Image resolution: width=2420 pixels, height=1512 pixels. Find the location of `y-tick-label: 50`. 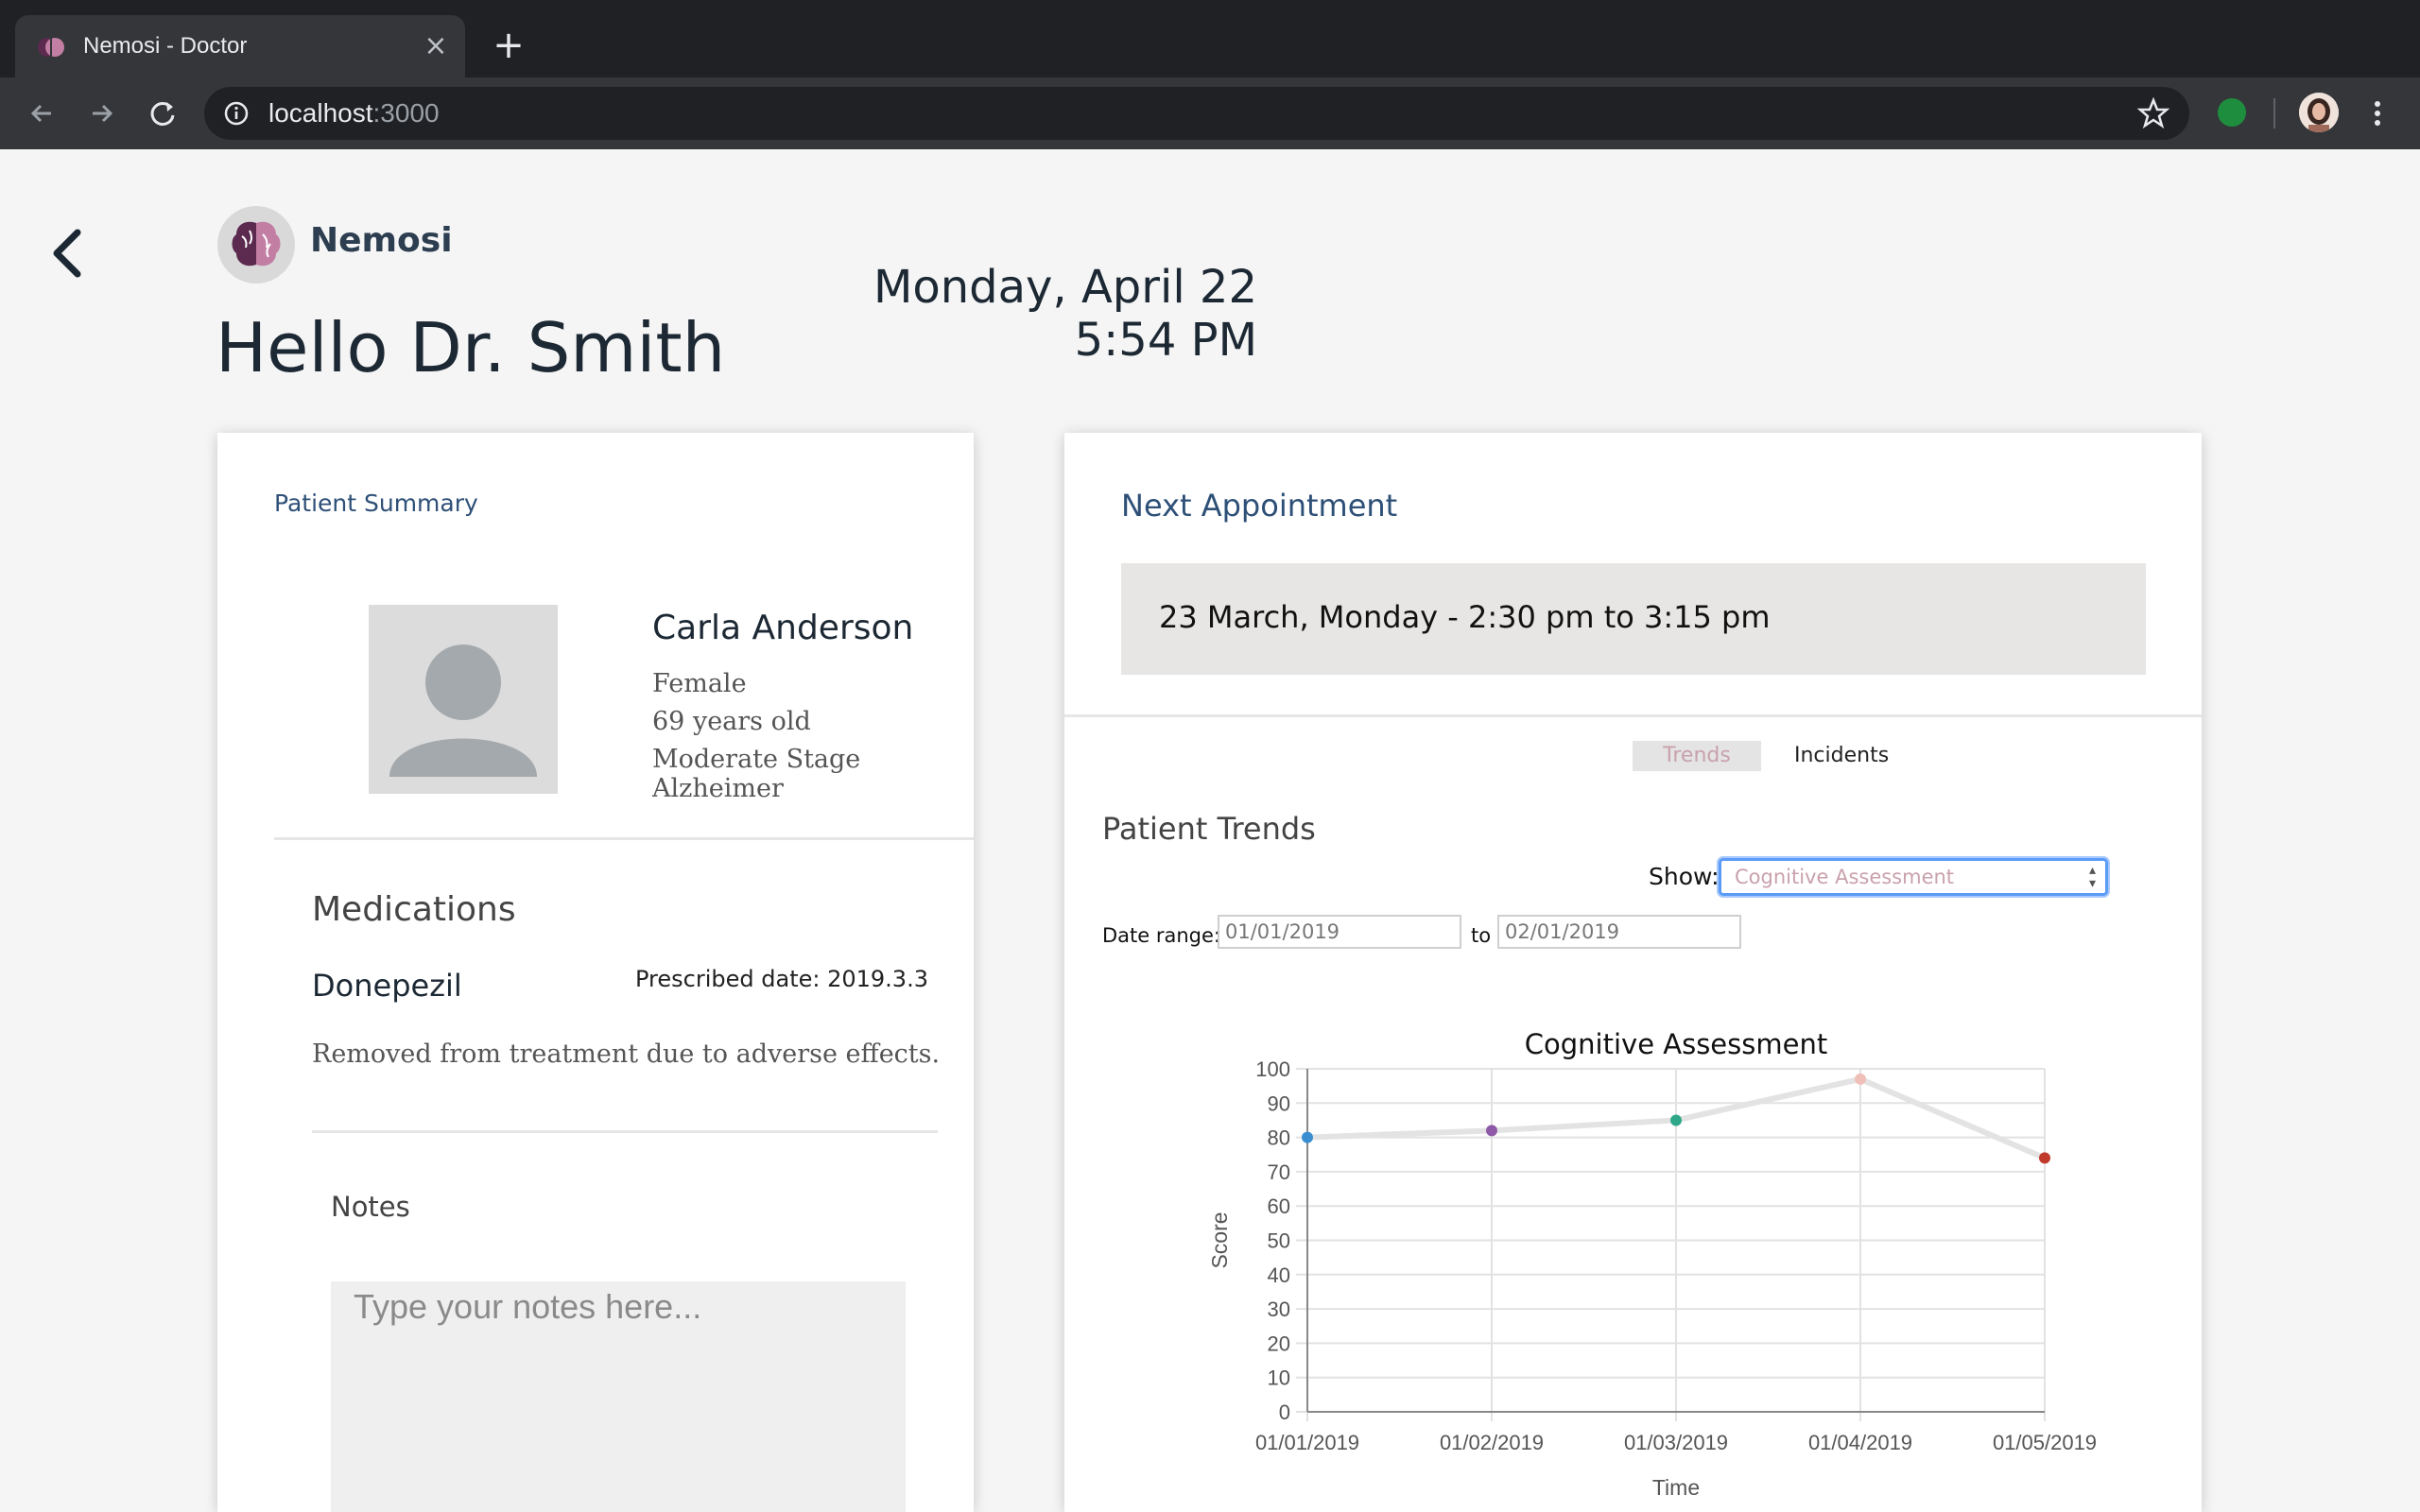

y-tick-label: 50 is located at coordinates (1279, 1241).